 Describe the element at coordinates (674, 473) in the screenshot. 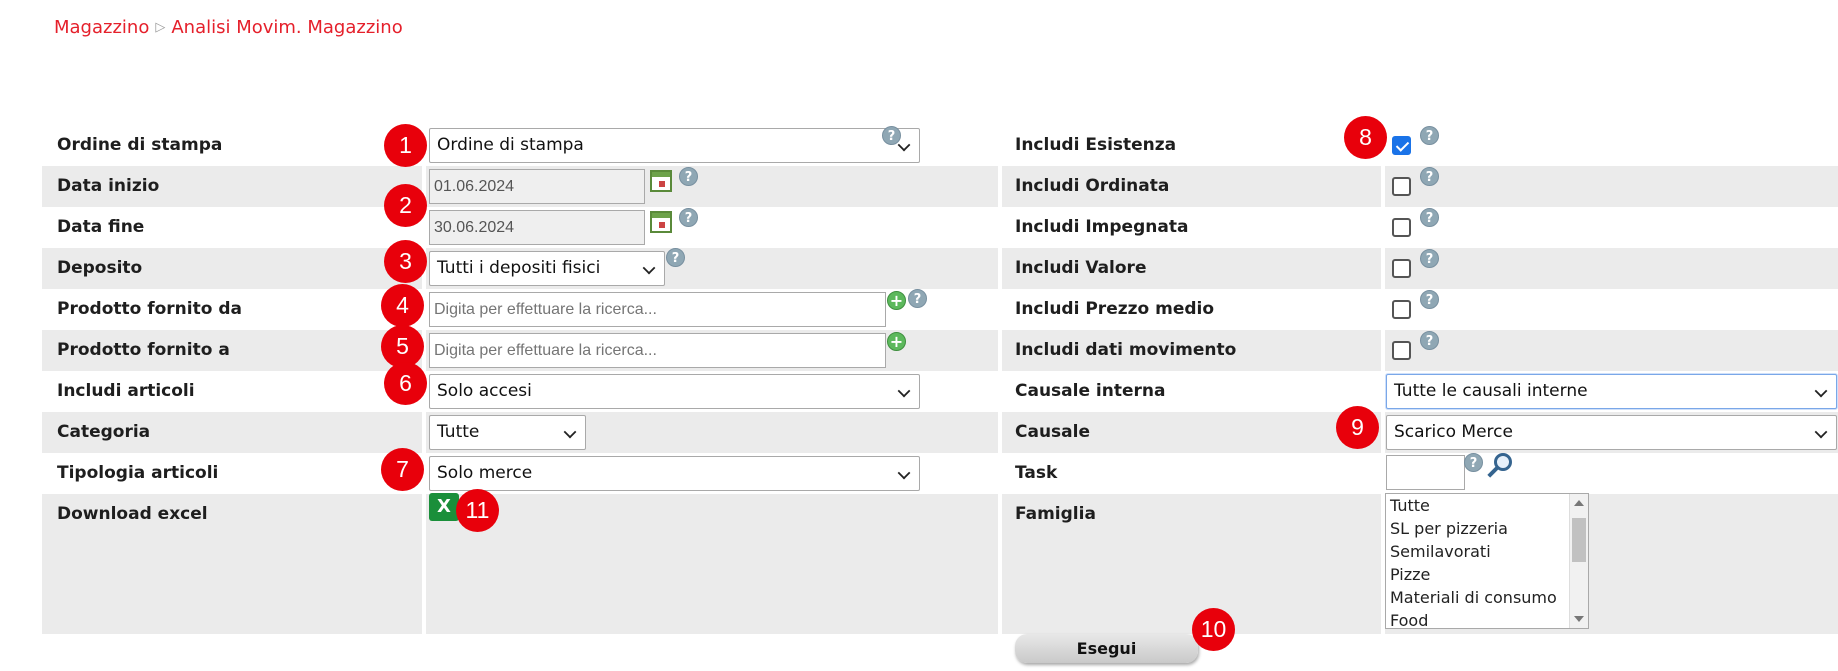

I see `item-type-select: Solo merce` at that location.